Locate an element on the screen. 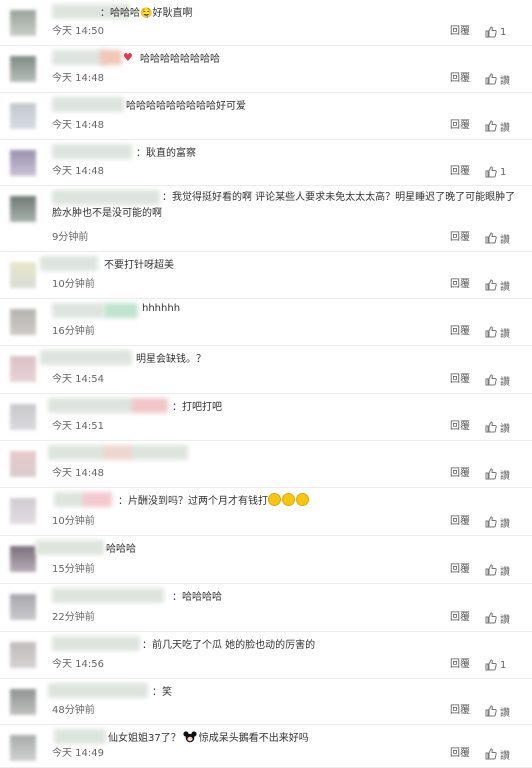 This screenshot has width=532, height=768. comment-text: 明星会缺钱。？ is located at coordinates (171, 359).